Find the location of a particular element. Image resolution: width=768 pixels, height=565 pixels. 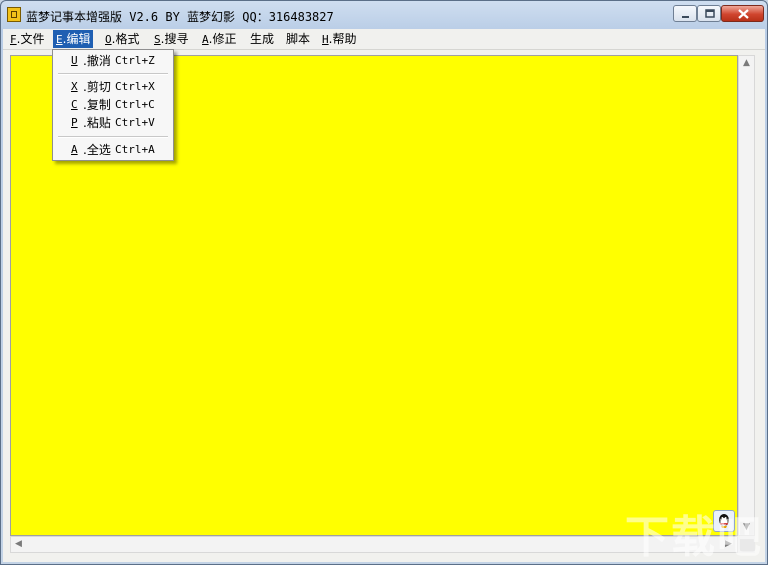

menu-label: .编辑 is located at coordinates (76, 39).